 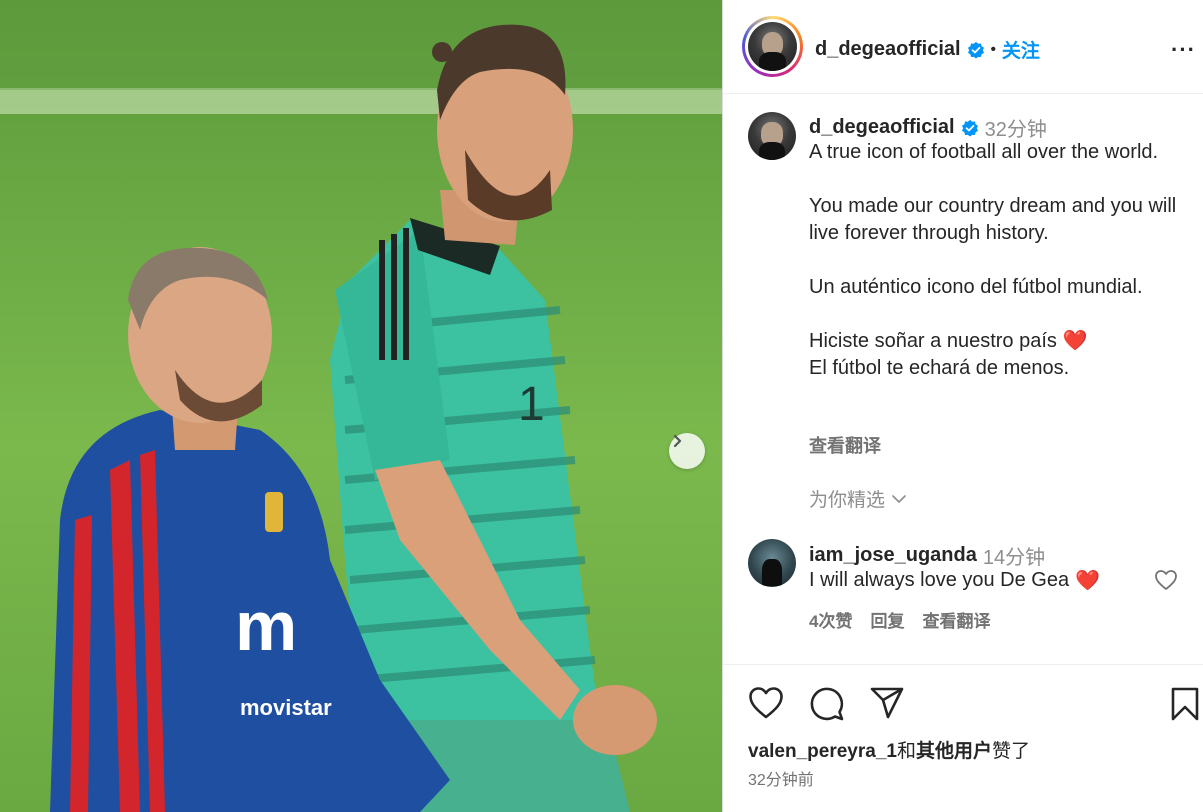 I want to click on for-you-label: 为你精选, so click(x=847, y=500).